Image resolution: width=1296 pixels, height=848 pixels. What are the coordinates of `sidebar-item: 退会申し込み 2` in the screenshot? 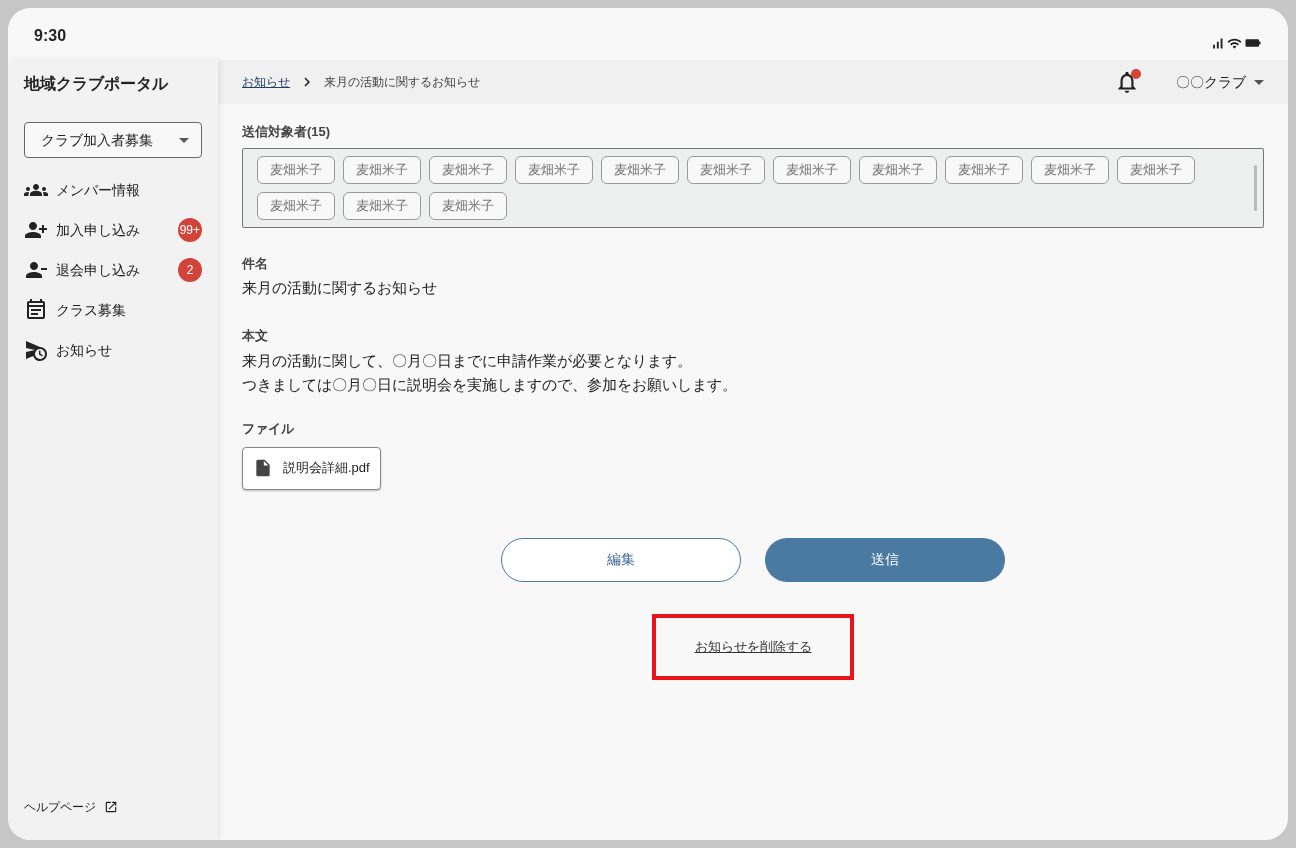 It's located at (113, 270).